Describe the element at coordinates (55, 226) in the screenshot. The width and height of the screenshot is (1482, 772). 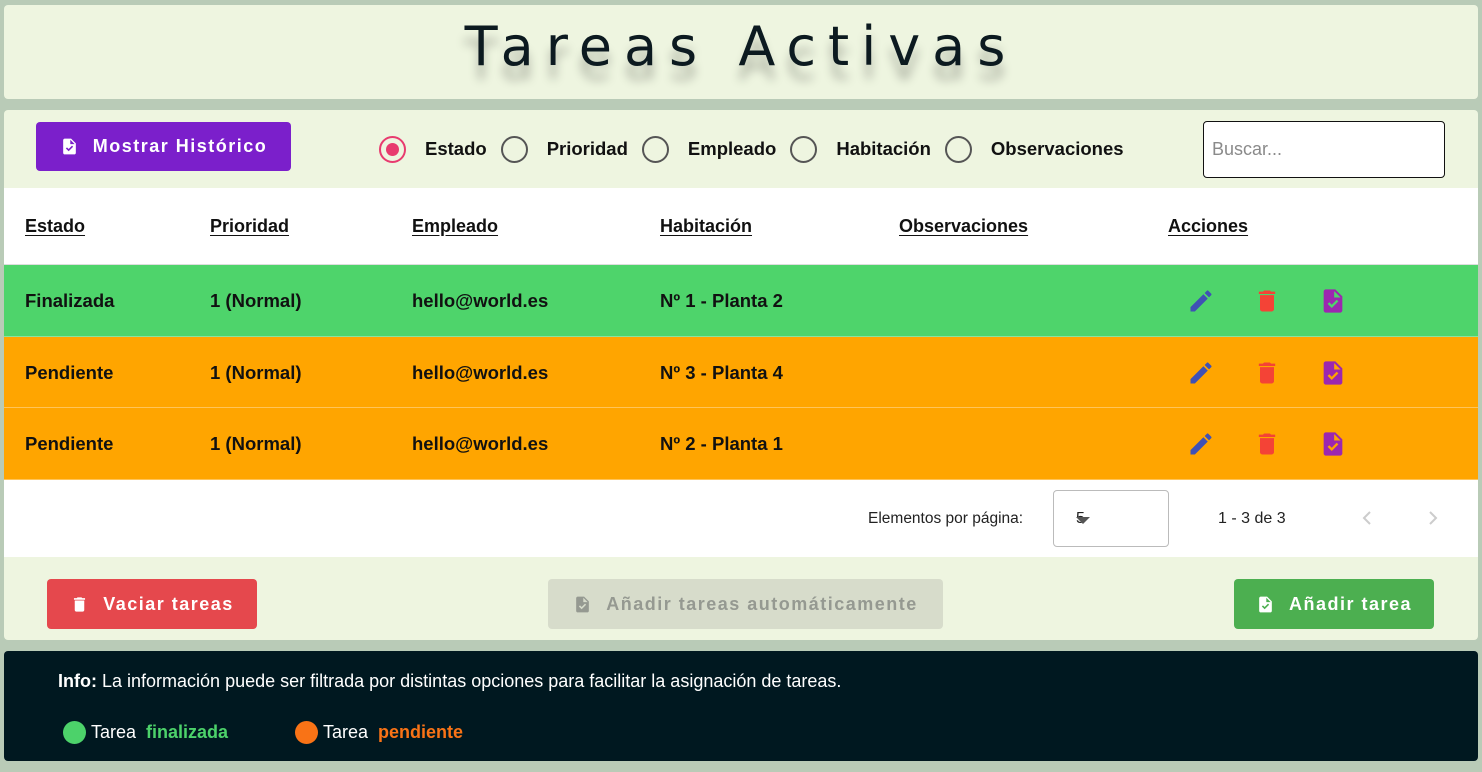
I see `column-header-estado: Estado` at that location.